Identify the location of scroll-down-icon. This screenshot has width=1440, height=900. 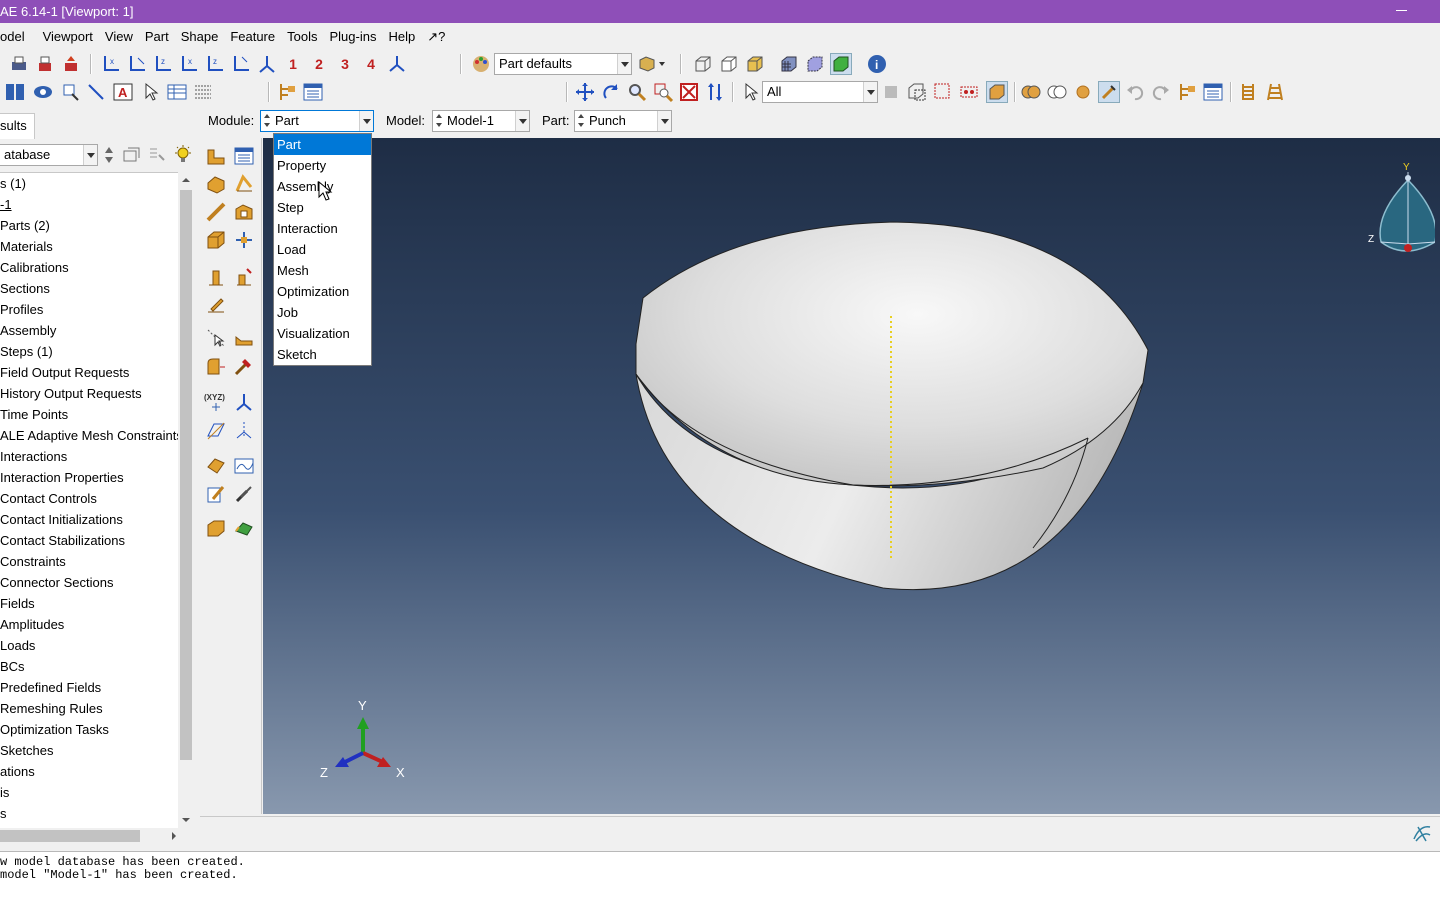
(186, 820).